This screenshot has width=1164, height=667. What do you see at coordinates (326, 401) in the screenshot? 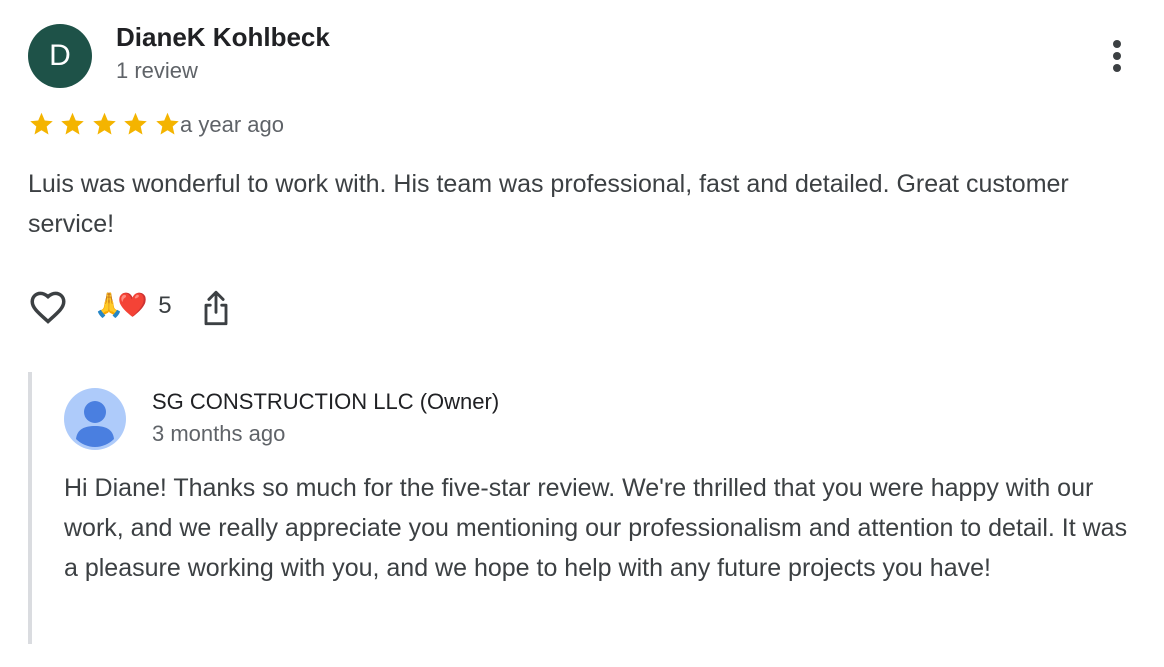
I see `owner-name: SG CONSTRUCTION LLC (Owner)` at bounding box center [326, 401].